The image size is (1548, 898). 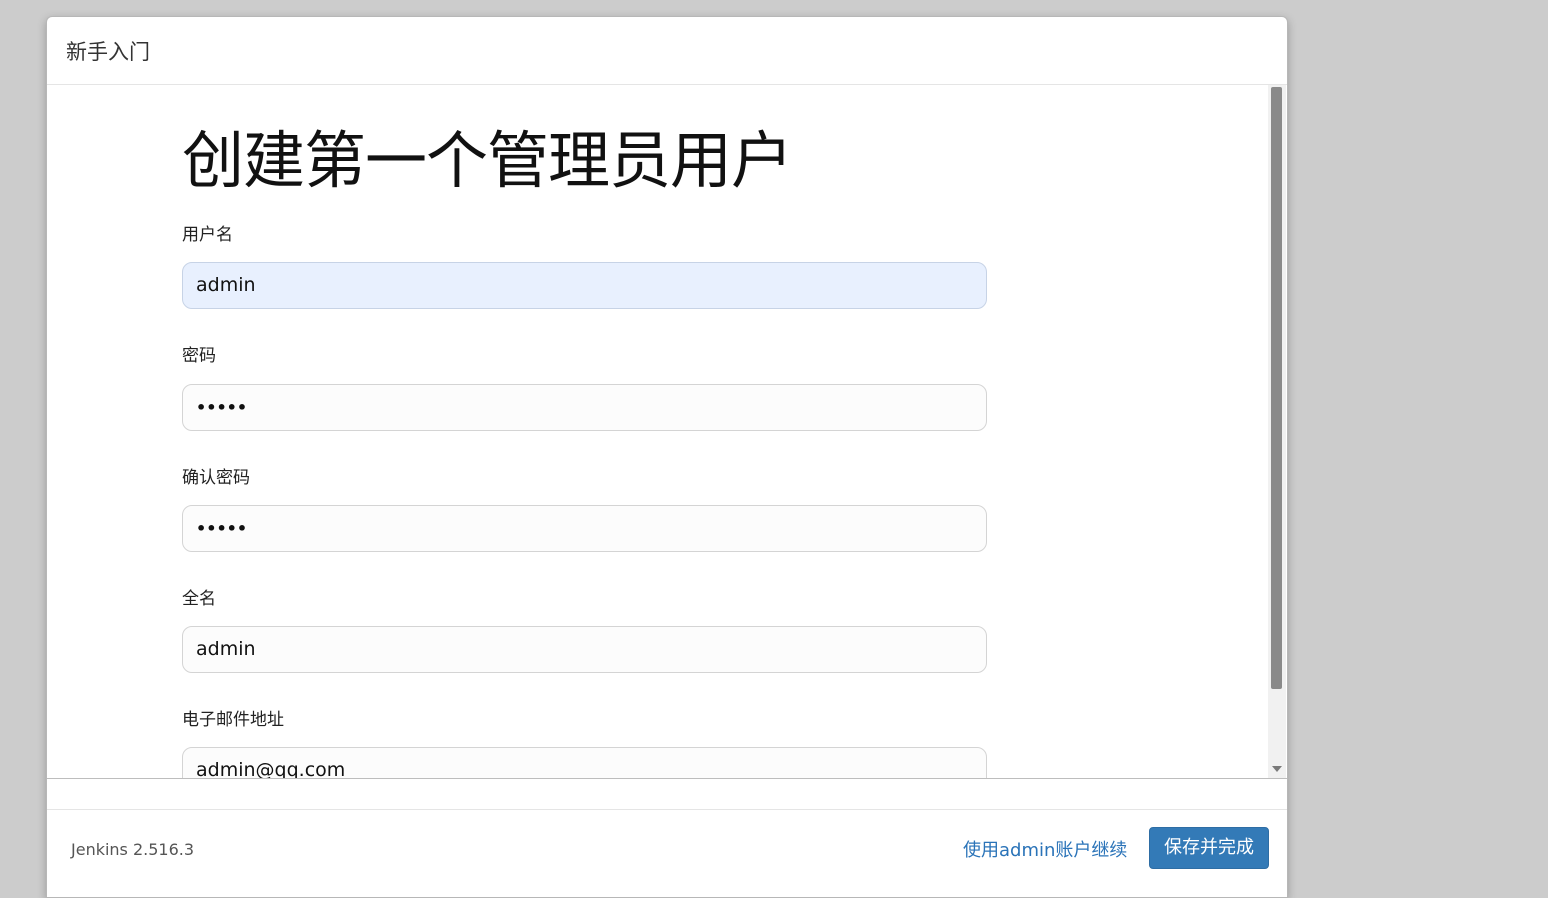 What do you see at coordinates (1209, 848) in the screenshot?
I see `save-and-finish-button: 保存并完成` at bounding box center [1209, 848].